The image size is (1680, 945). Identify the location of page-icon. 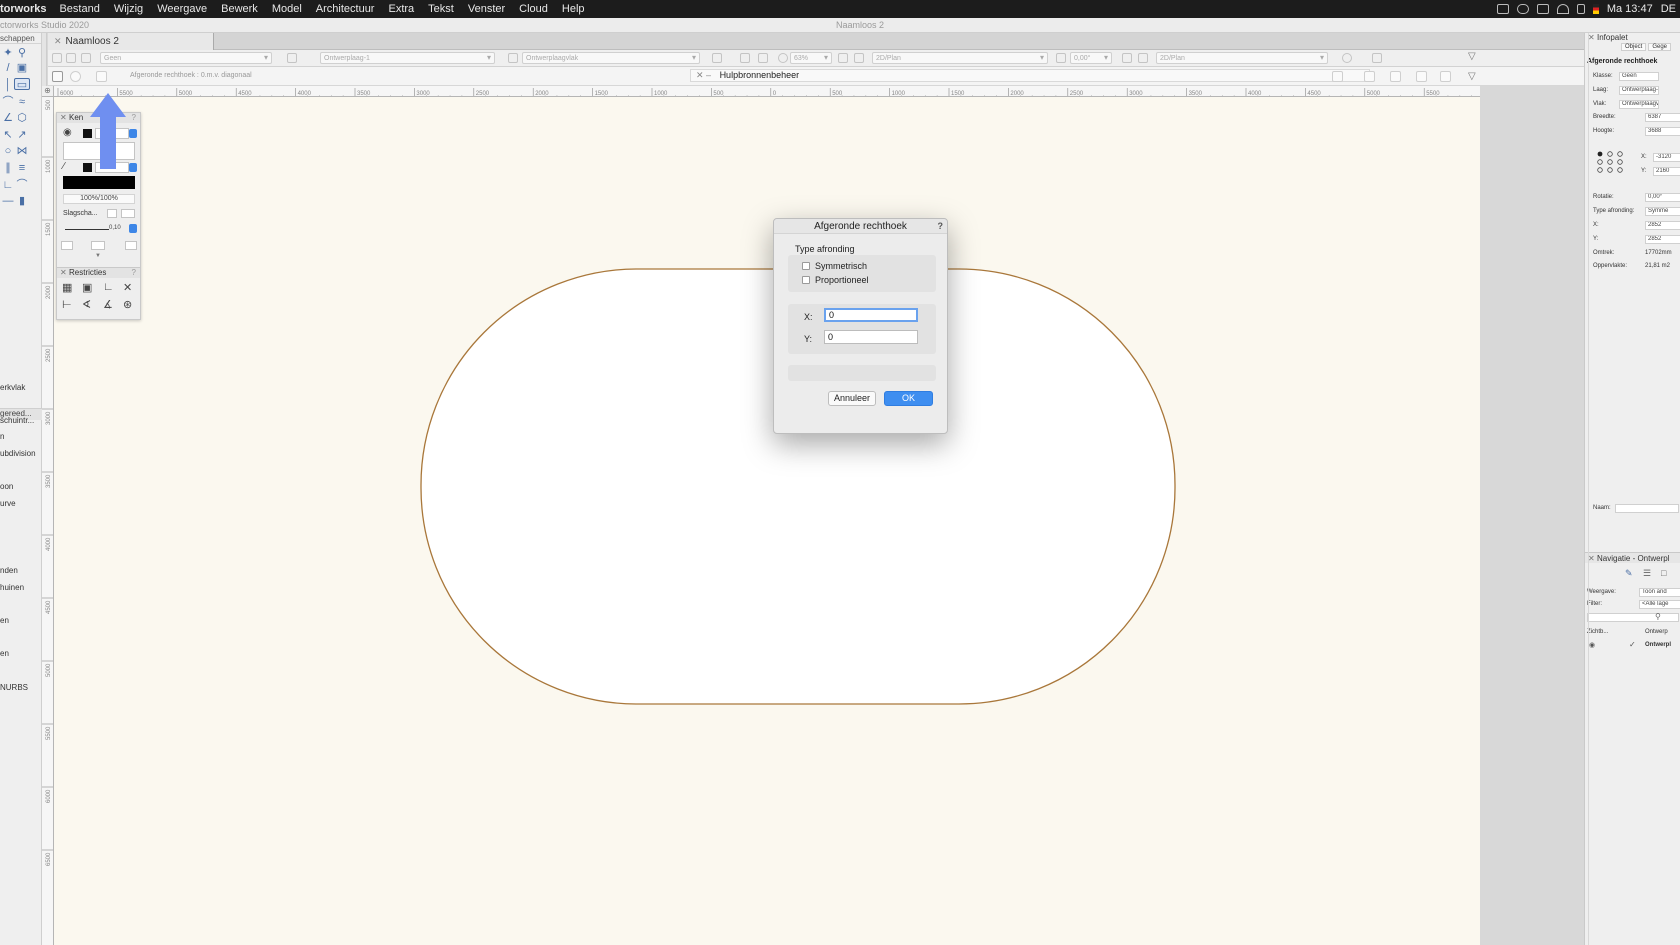
(745, 58).